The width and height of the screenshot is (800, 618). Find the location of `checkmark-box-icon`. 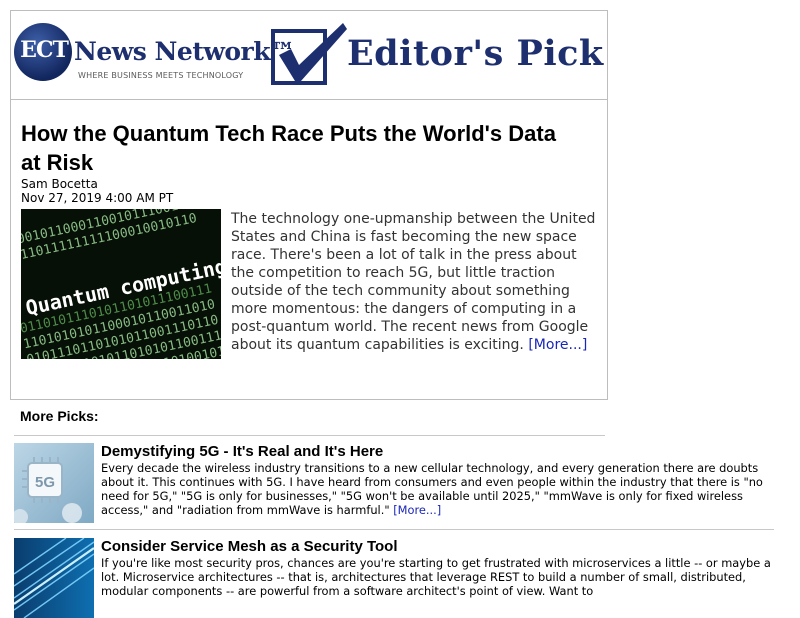

checkmark-box-icon is located at coordinates (309, 54).